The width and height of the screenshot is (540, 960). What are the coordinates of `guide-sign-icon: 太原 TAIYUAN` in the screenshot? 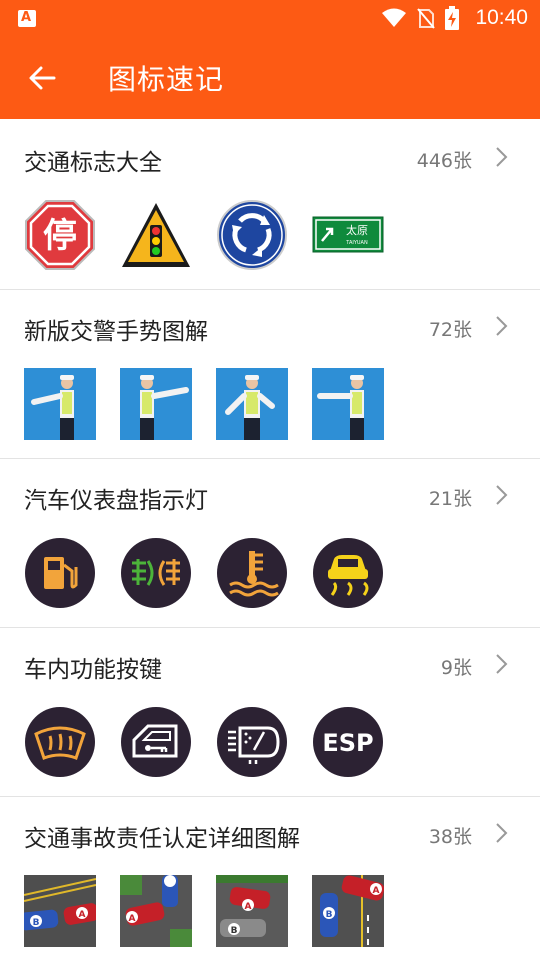 It's located at (348, 234).